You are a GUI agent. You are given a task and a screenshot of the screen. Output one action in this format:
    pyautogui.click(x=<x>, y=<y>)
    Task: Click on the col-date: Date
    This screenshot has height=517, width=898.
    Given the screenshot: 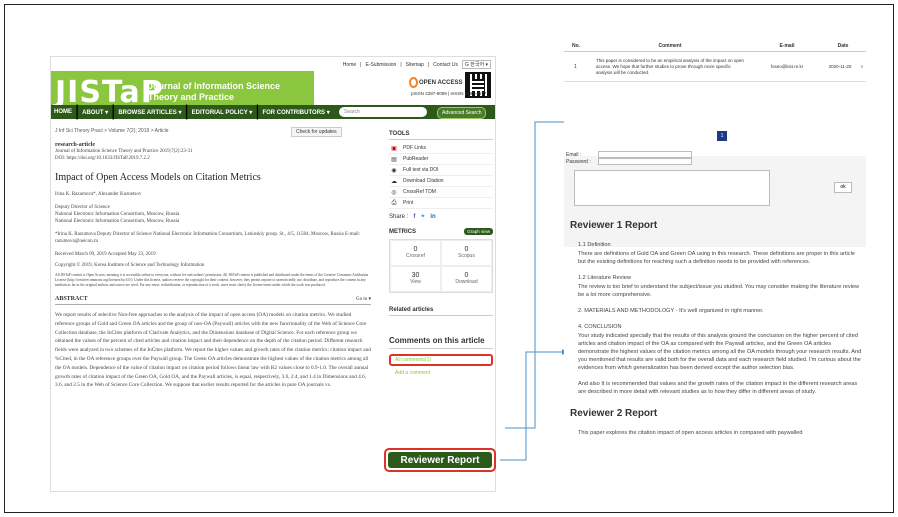 What is the action you would take?
    pyautogui.click(x=843, y=45)
    